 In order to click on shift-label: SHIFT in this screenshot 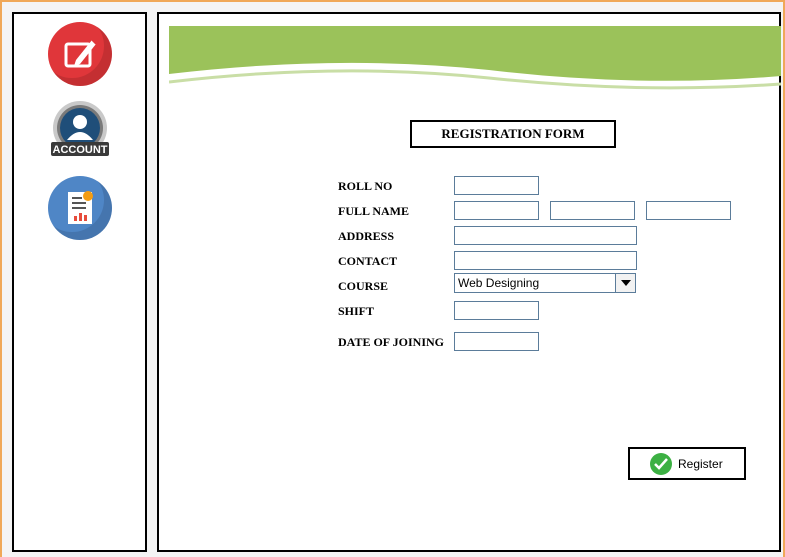, I will do `click(356, 311)`.